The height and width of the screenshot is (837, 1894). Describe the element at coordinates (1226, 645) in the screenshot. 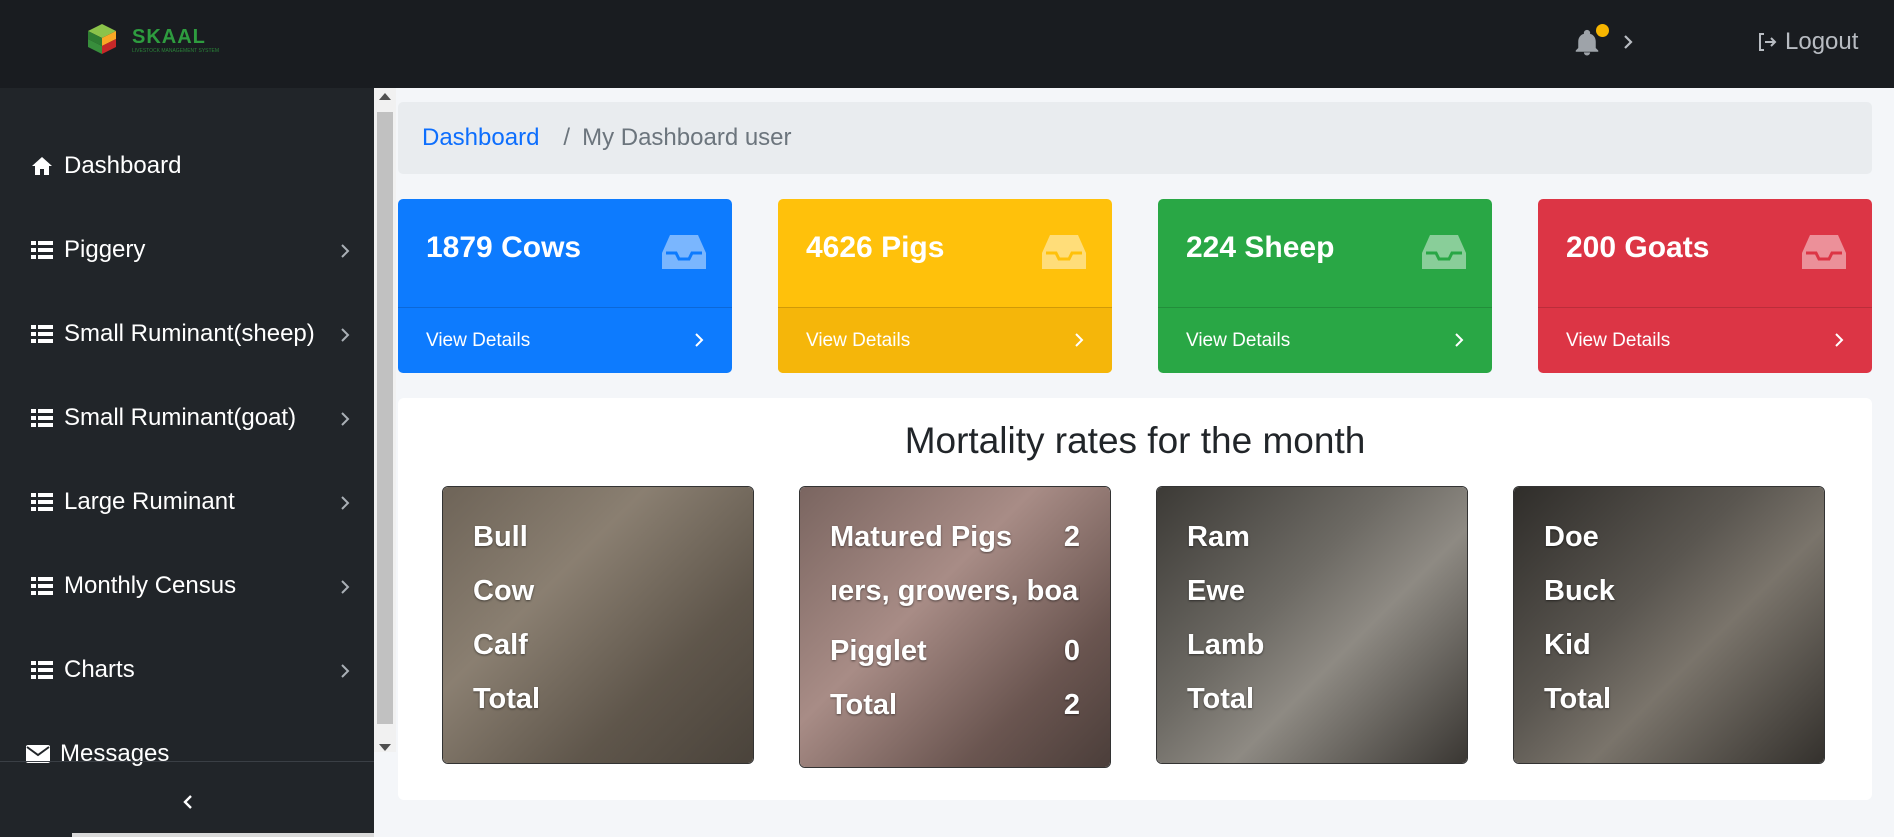

I see `mortality-row: Lamb` at that location.